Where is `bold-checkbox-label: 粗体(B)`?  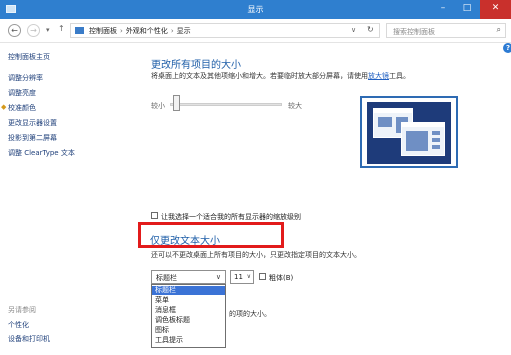
bold-checkbox-label: 粗体(B) is located at coordinates (281, 278).